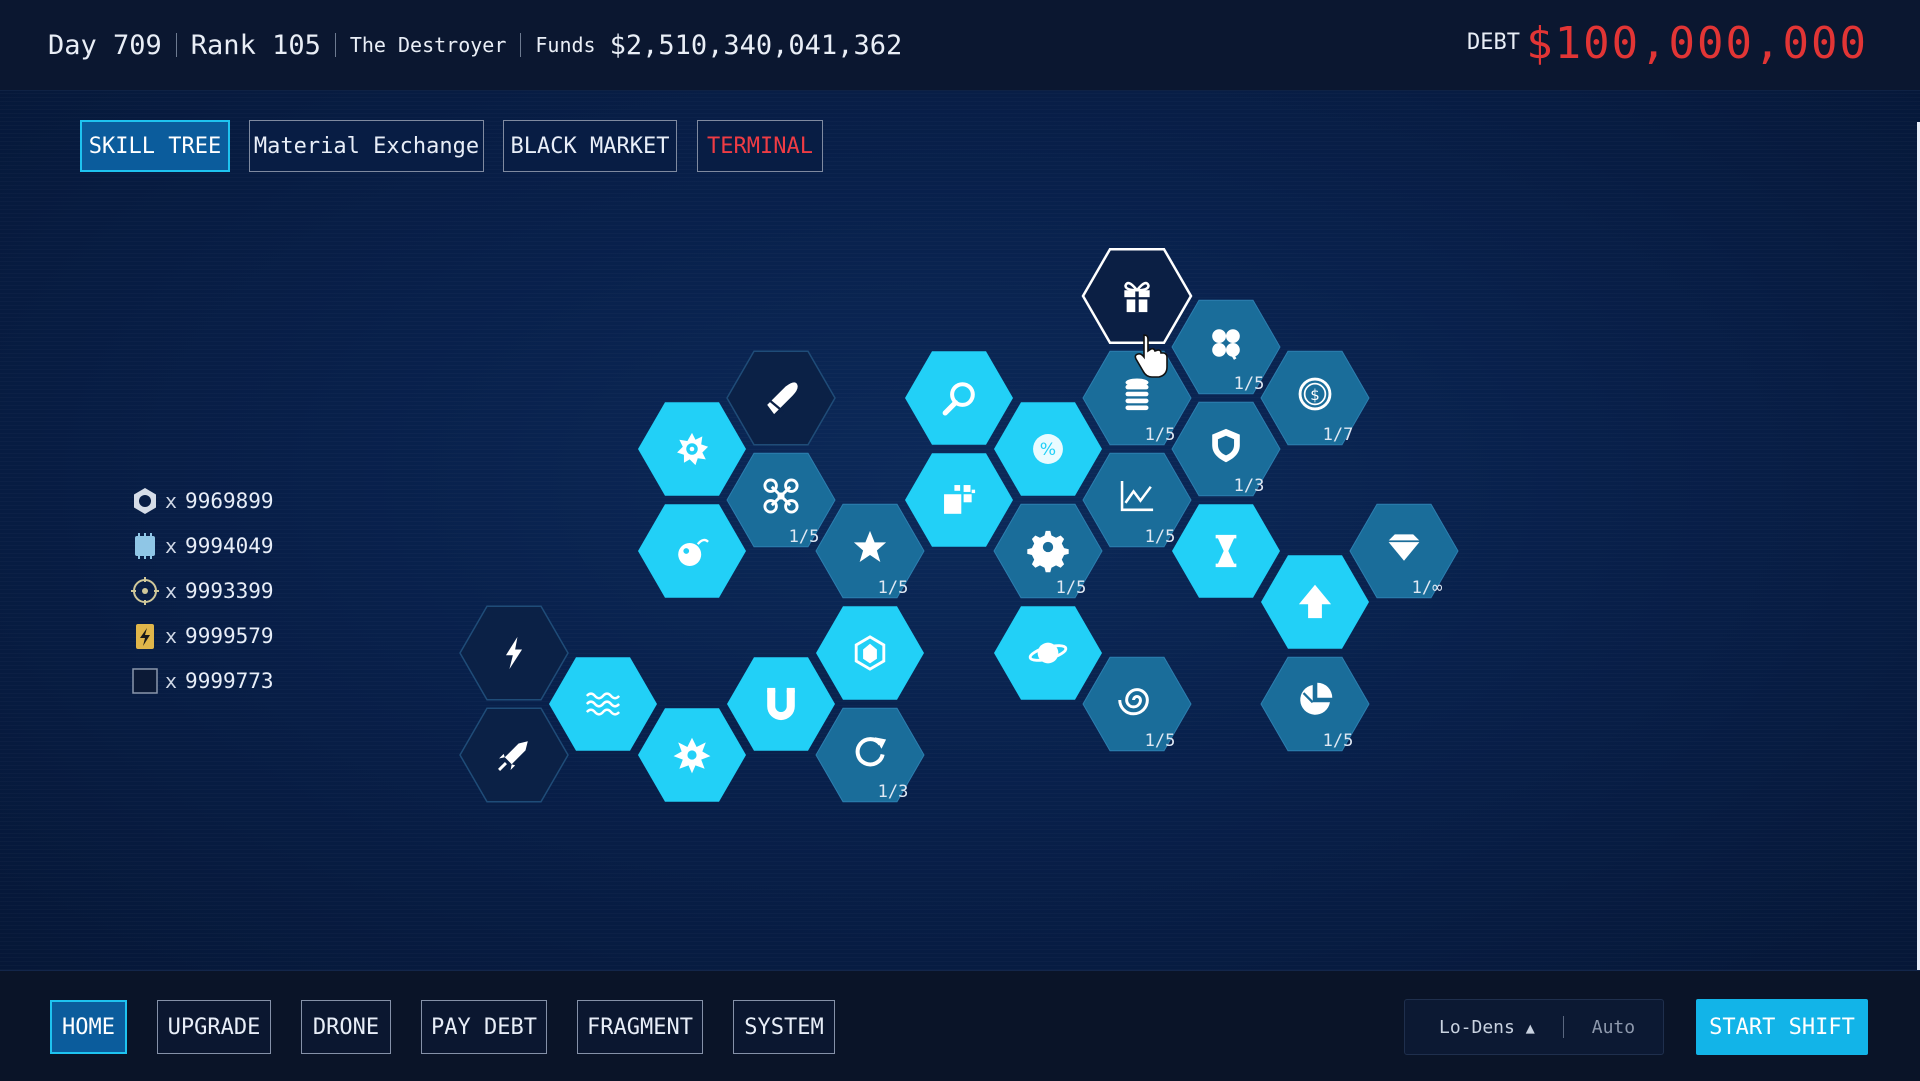 Image resolution: width=1920 pixels, height=1081 pixels. What do you see at coordinates (870, 653) in the screenshot?
I see `crystal-icon` at bounding box center [870, 653].